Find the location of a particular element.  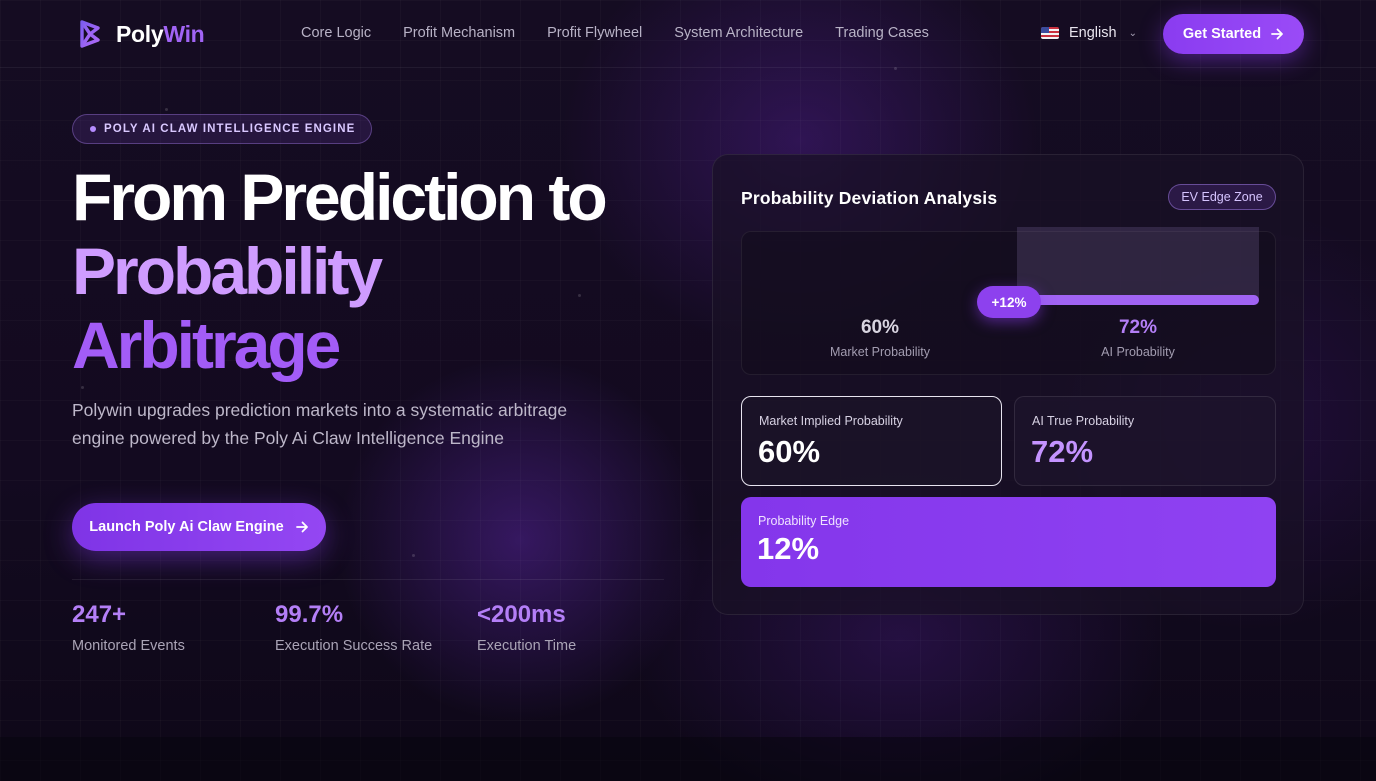

market-implied-probability-box: Market Implied Probability 60% is located at coordinates (871, 441).